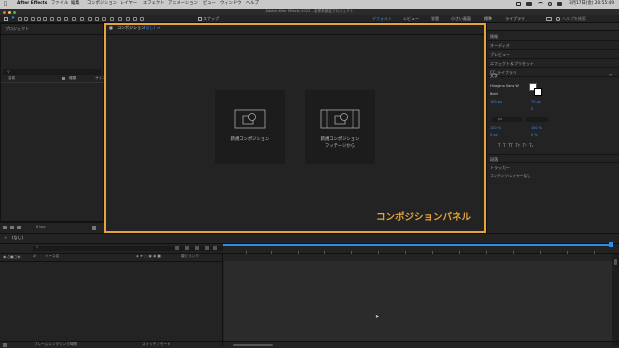  Describe the element at coordinates (5, 345) in the screenshot. I see `render-time-icon` at that location.